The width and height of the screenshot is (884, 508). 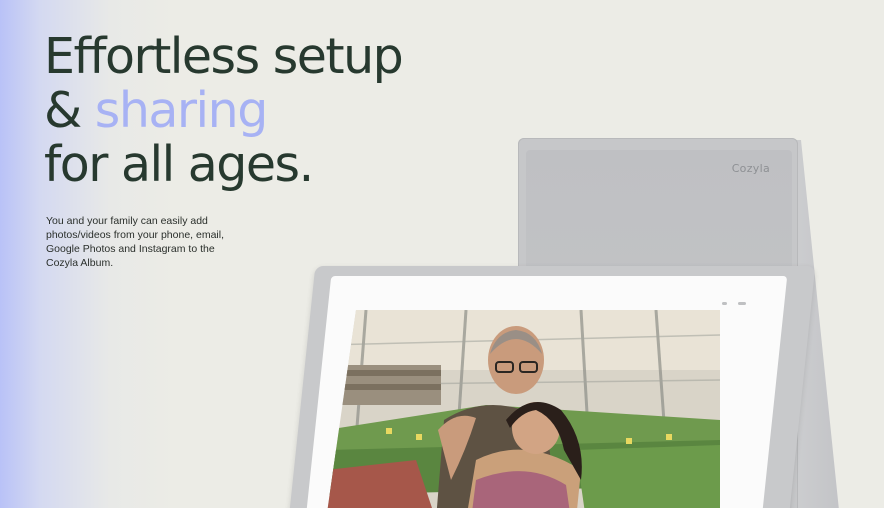 I want to click on hero-headline: Effortless setup & sharing for all ages., so click(x=224, y=110).